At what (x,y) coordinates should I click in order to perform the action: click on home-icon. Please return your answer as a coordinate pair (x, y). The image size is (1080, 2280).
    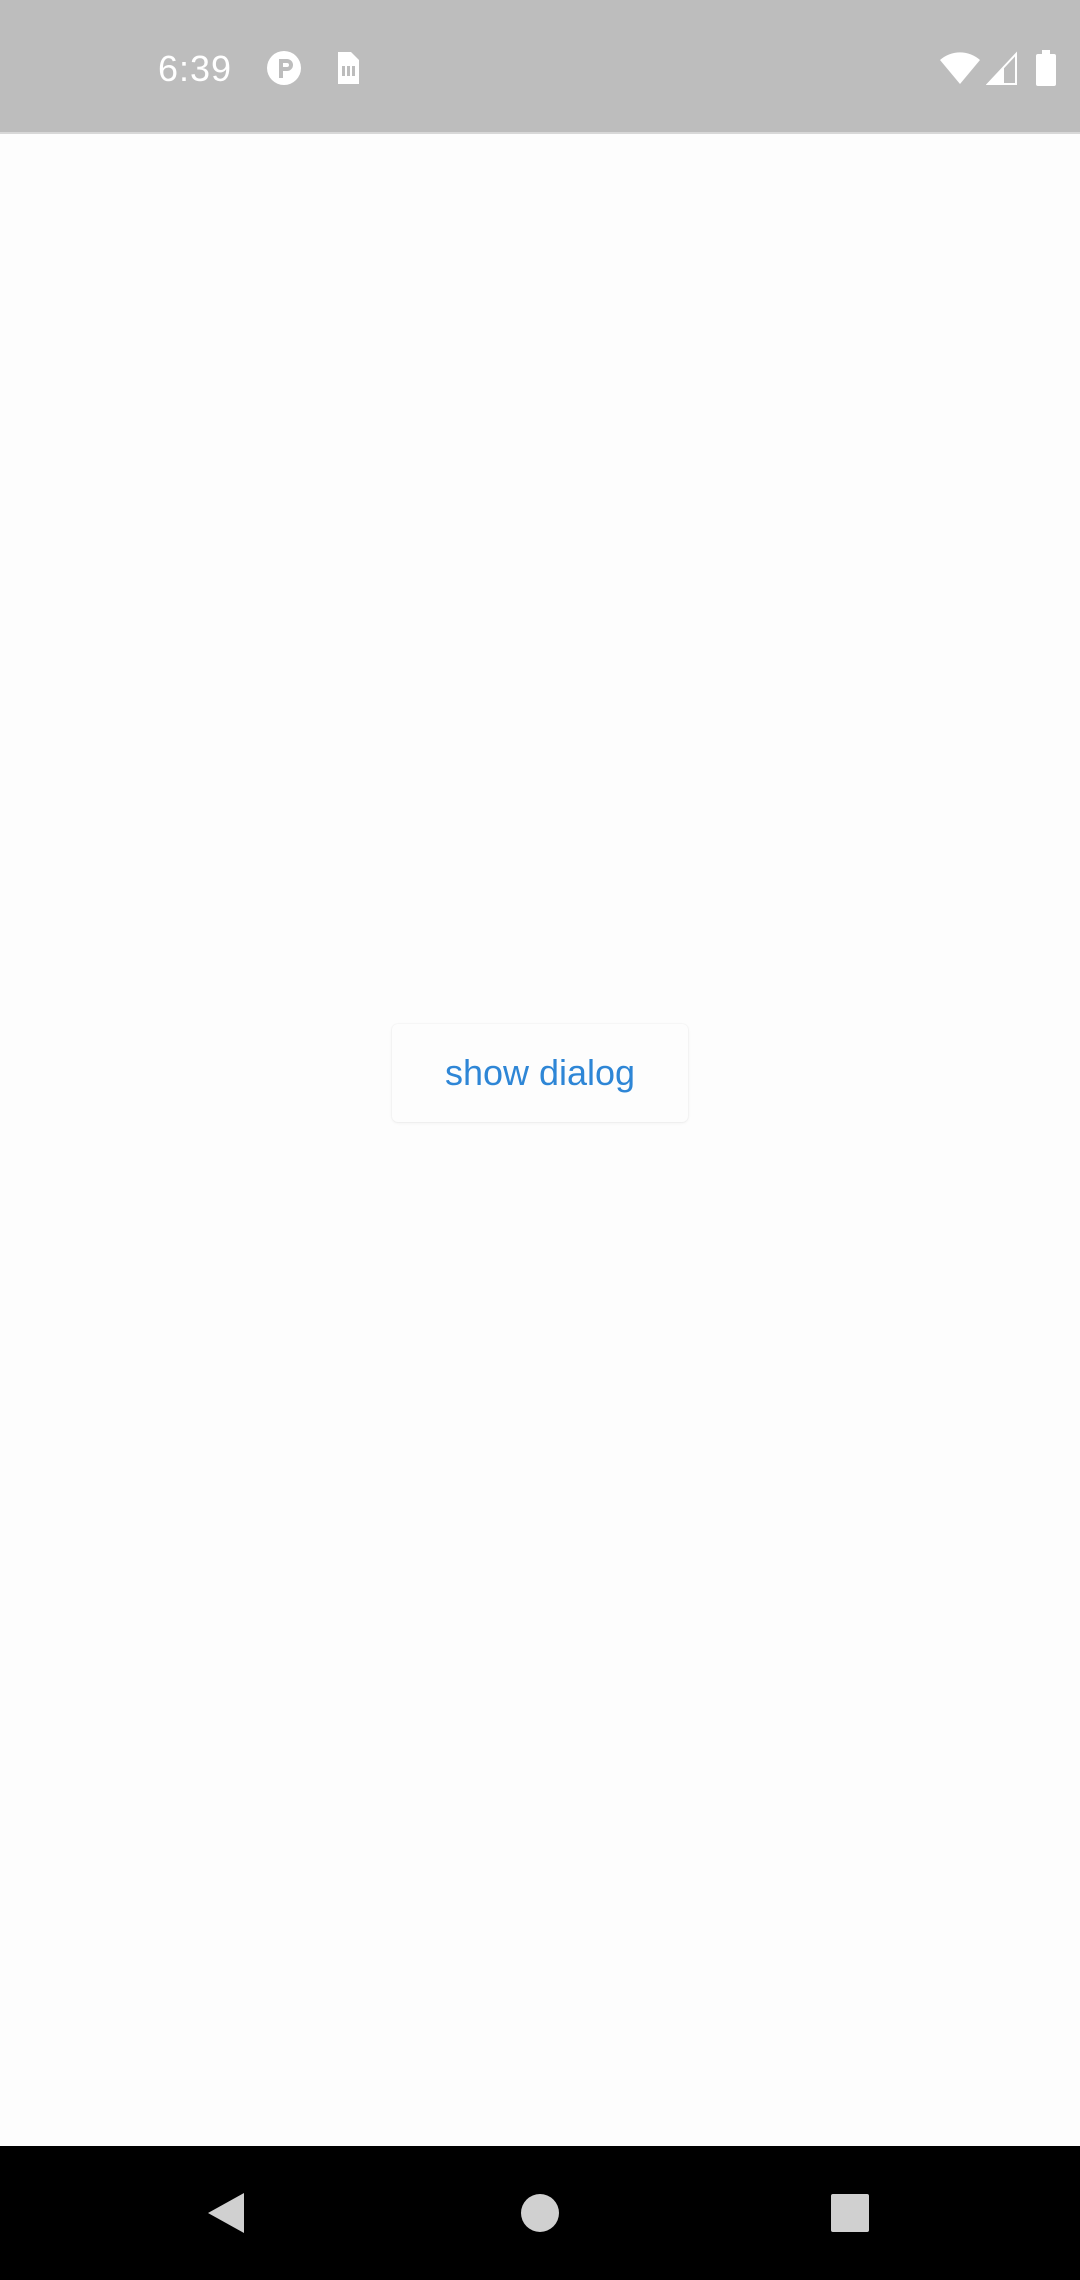
    Looking at the image, I should click on (540, 2213).